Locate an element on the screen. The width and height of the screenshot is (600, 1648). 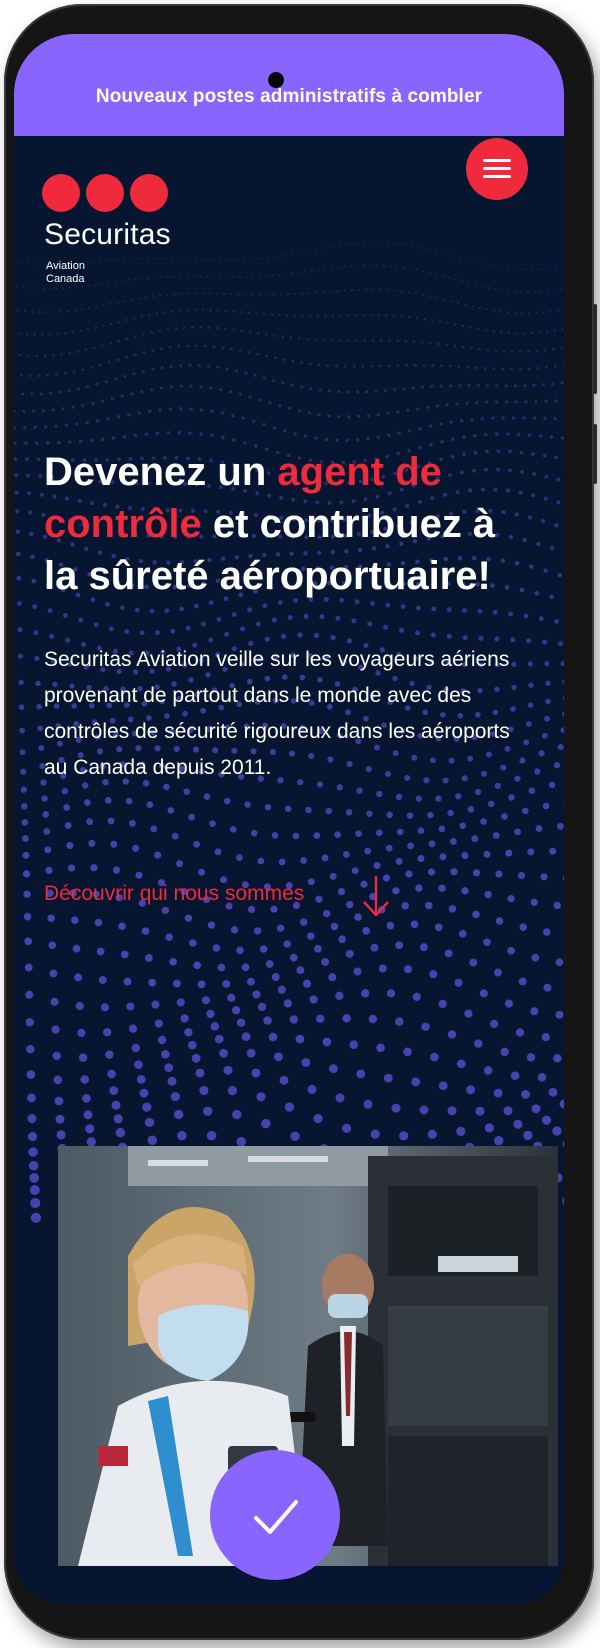
logo-subtitle-line: Canada is located at coordinates (65, 279).